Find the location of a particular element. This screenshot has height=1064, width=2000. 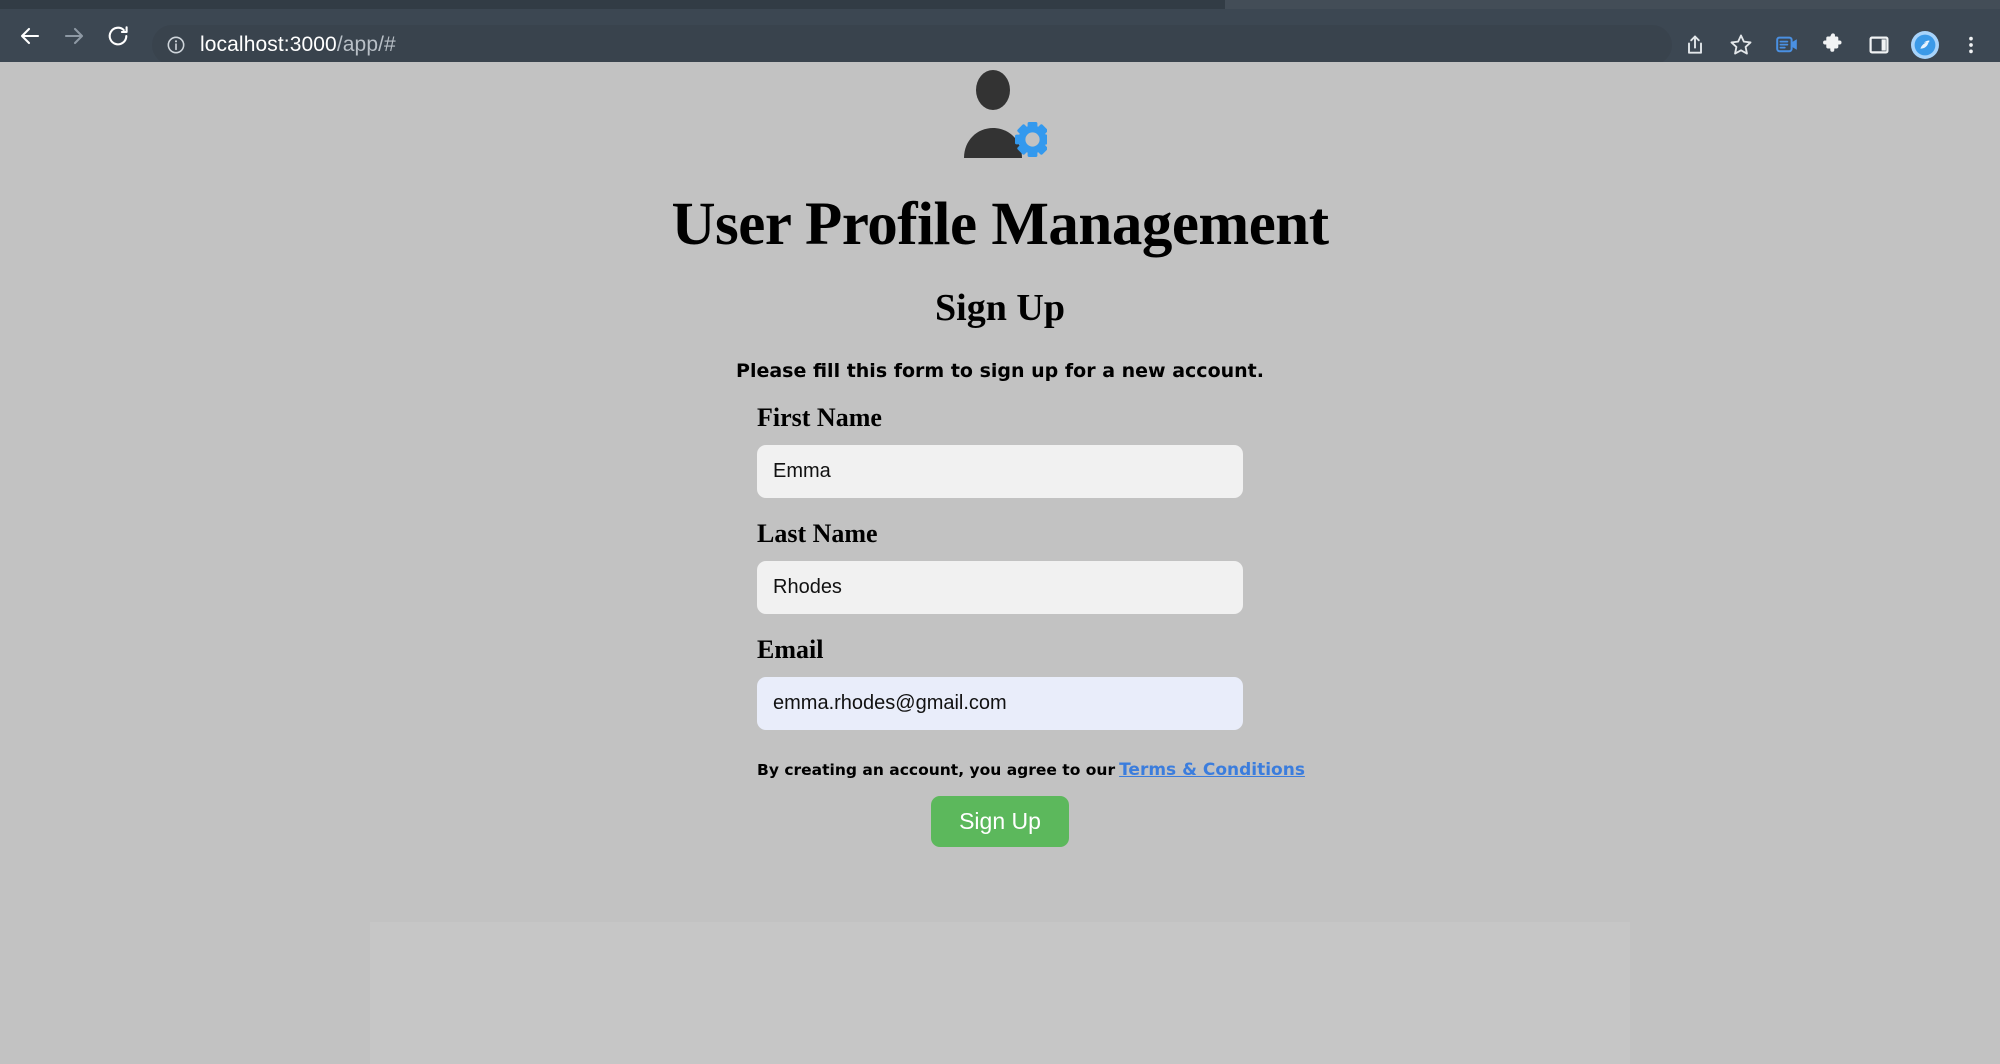

sign-up-button: Sign Up is located at coordinates (1000, 821).